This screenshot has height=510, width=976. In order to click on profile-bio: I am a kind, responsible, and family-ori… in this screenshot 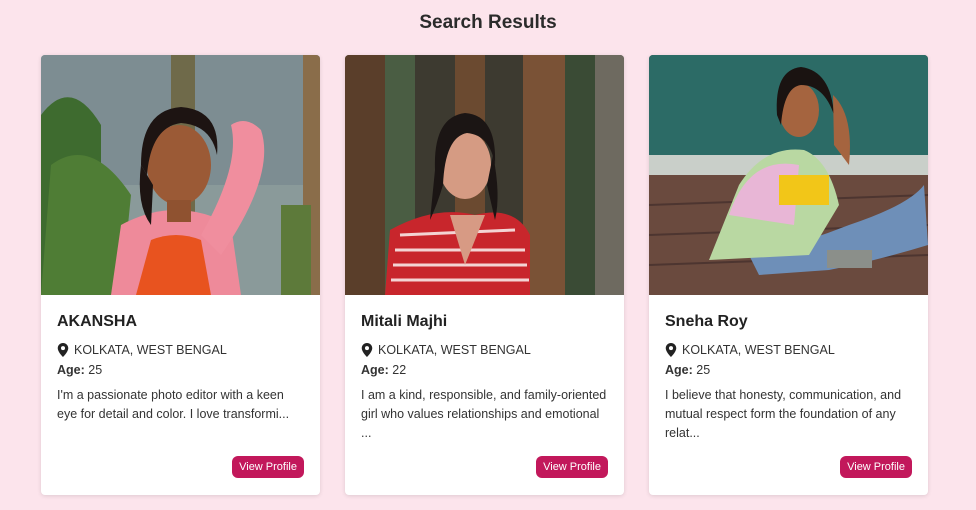, I will do `click(484, 414)`.